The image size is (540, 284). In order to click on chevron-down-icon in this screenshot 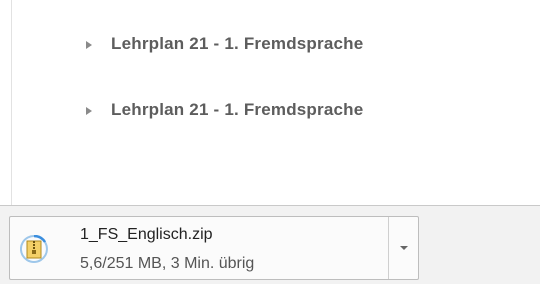, I will do `click(404, 248)`.